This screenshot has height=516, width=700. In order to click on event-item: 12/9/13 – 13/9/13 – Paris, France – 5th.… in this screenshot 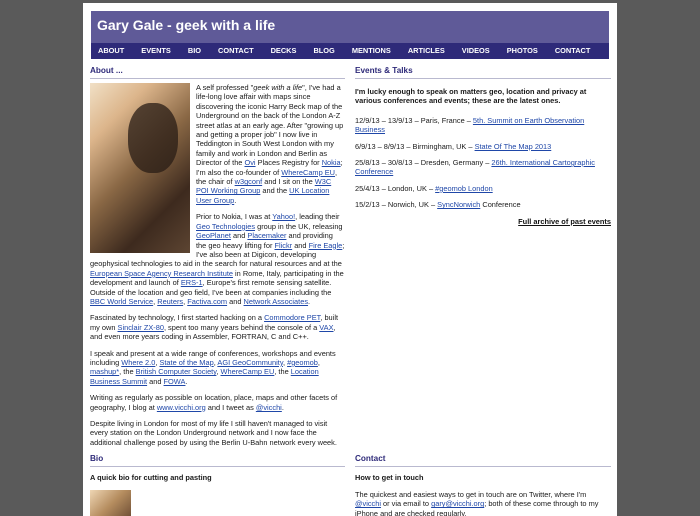, I will do `click(470, 125)`.